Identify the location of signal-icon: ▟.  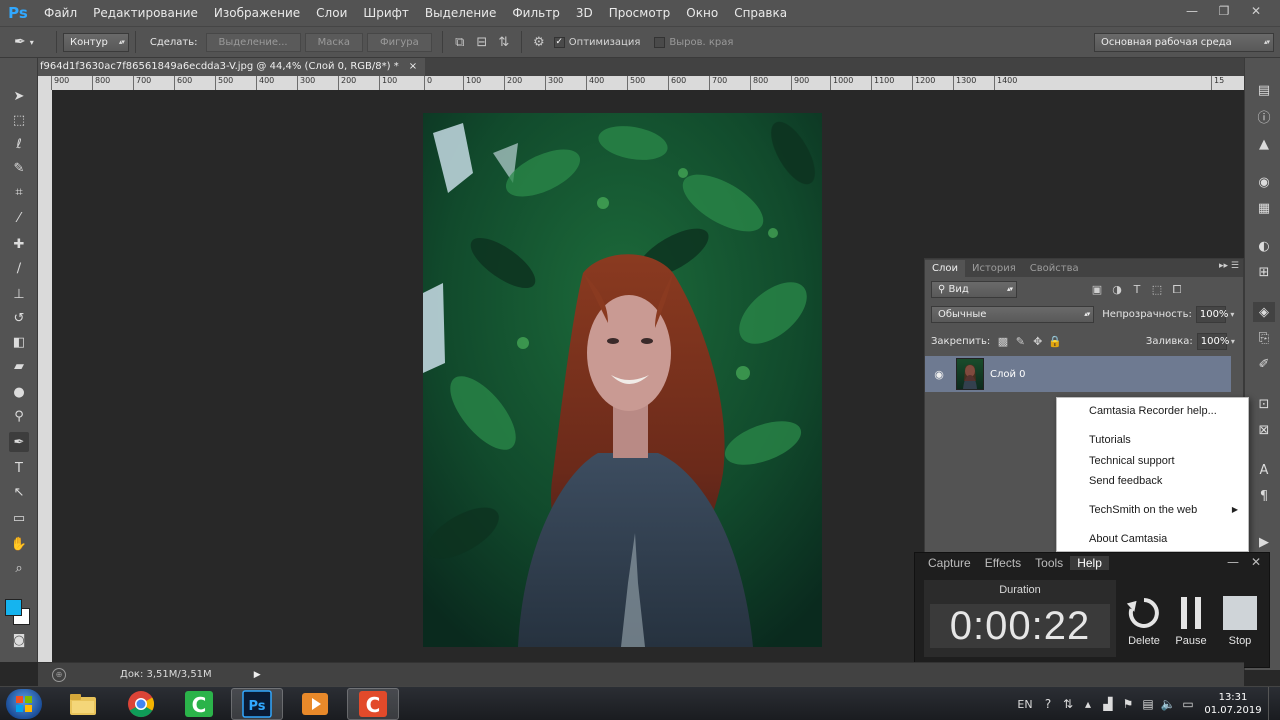
(1108, 704).